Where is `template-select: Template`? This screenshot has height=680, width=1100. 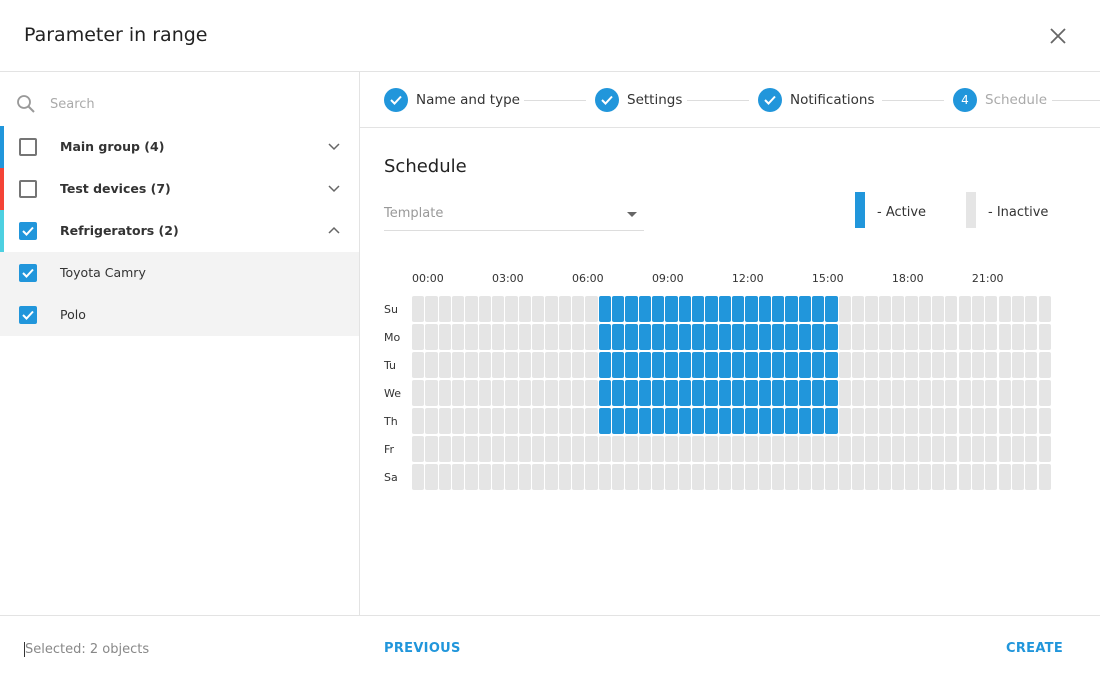
template-select: Template is located at coordinates (514, 215).